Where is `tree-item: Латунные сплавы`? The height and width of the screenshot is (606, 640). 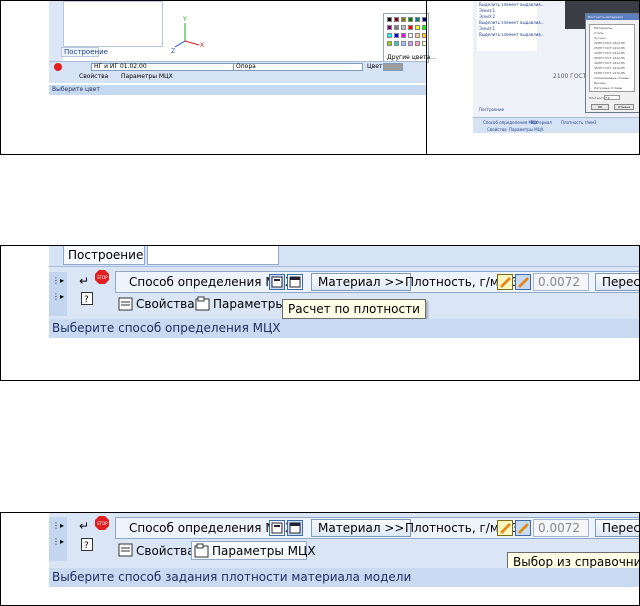
tree-item: Латунные сплавы is located at coordinates (608, 88).